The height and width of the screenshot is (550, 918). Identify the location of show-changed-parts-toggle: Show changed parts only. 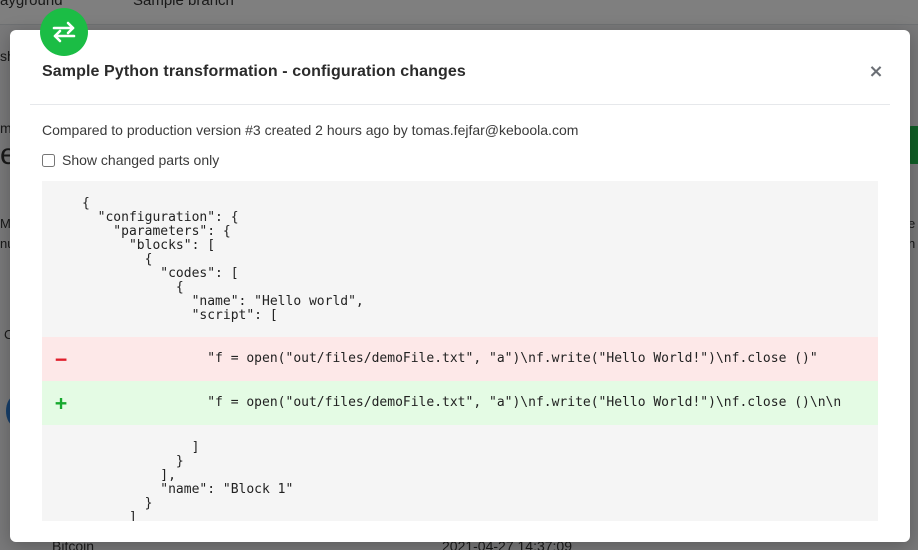
(130, 160).